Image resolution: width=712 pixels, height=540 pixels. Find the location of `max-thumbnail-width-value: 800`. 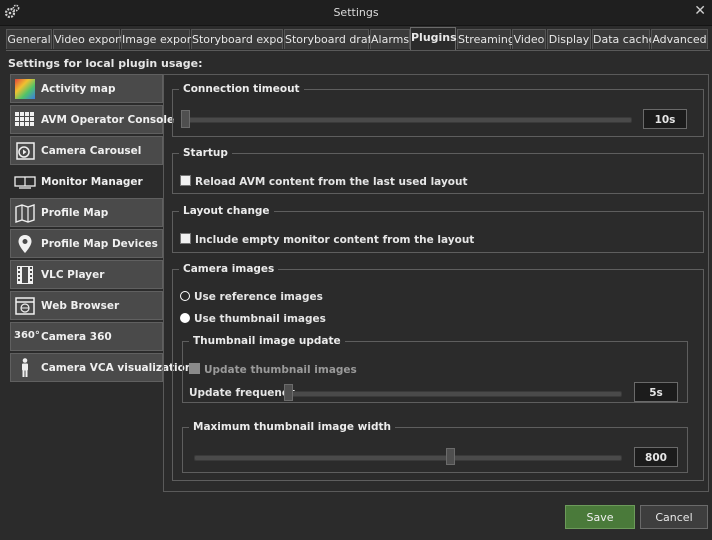

max-thumbnail-width-value: 800 is located at coordinates (656, 457).